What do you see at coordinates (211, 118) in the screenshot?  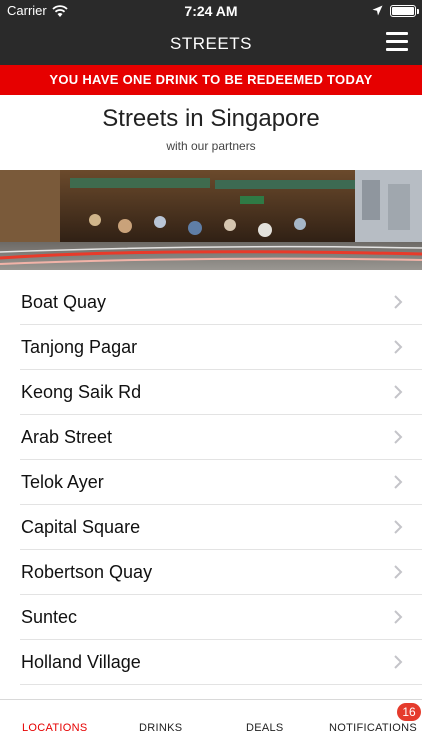 I see `section-title: Streets in Singapore` at bounding box center [211, 118].